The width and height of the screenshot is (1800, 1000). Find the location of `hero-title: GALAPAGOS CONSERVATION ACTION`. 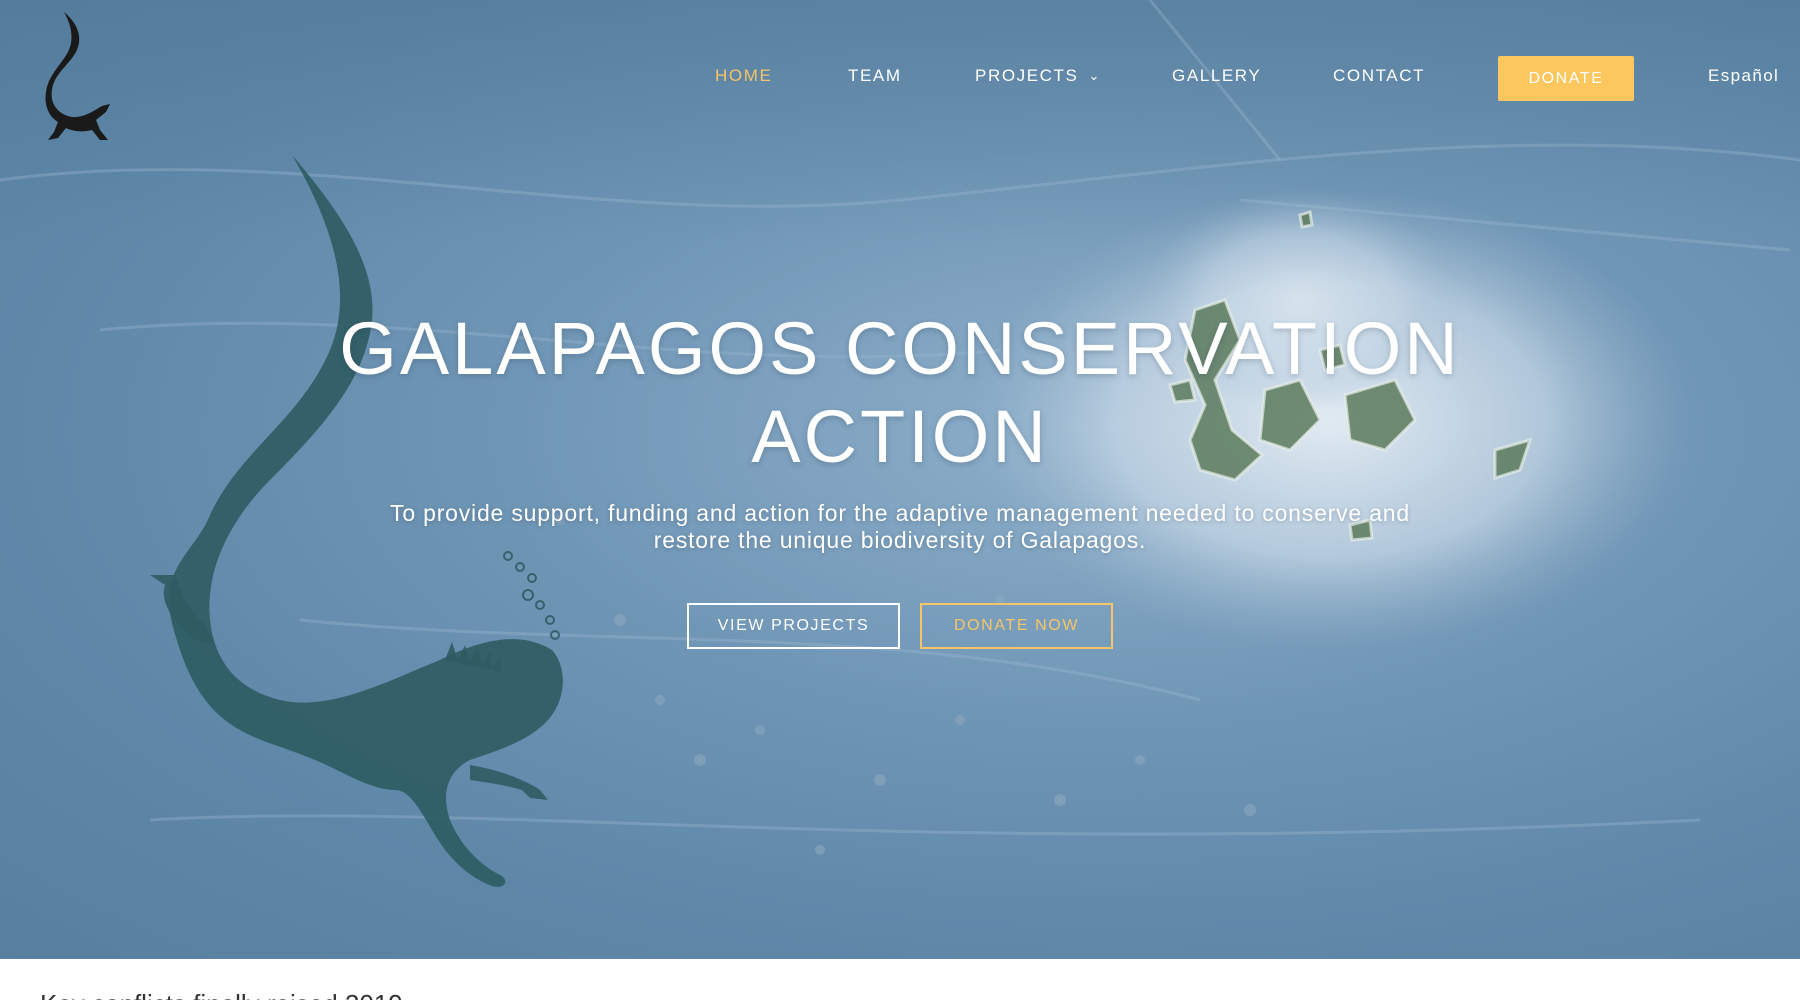

hero-title: GALAPAGOS CONSERVATION ACTION is located at coordinates (900, 393).